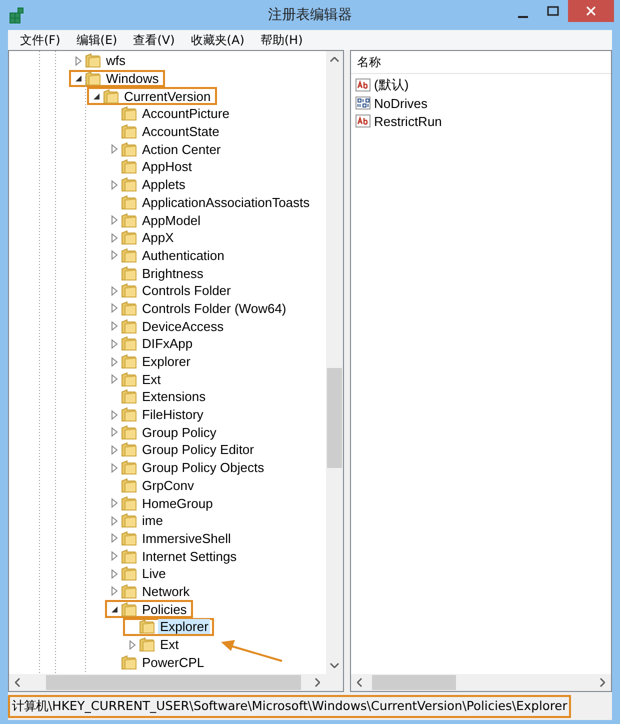  What do you see at coordinates (602, 682) in the screenshot?
I see `chevron-right-icon` at bounding box center [602, 682].